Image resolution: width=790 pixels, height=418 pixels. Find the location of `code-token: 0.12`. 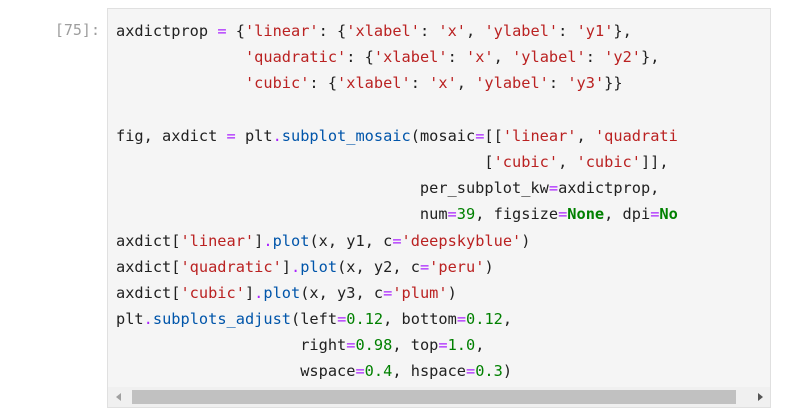

code-token: 0.12 is located at coordinates (484, 319).